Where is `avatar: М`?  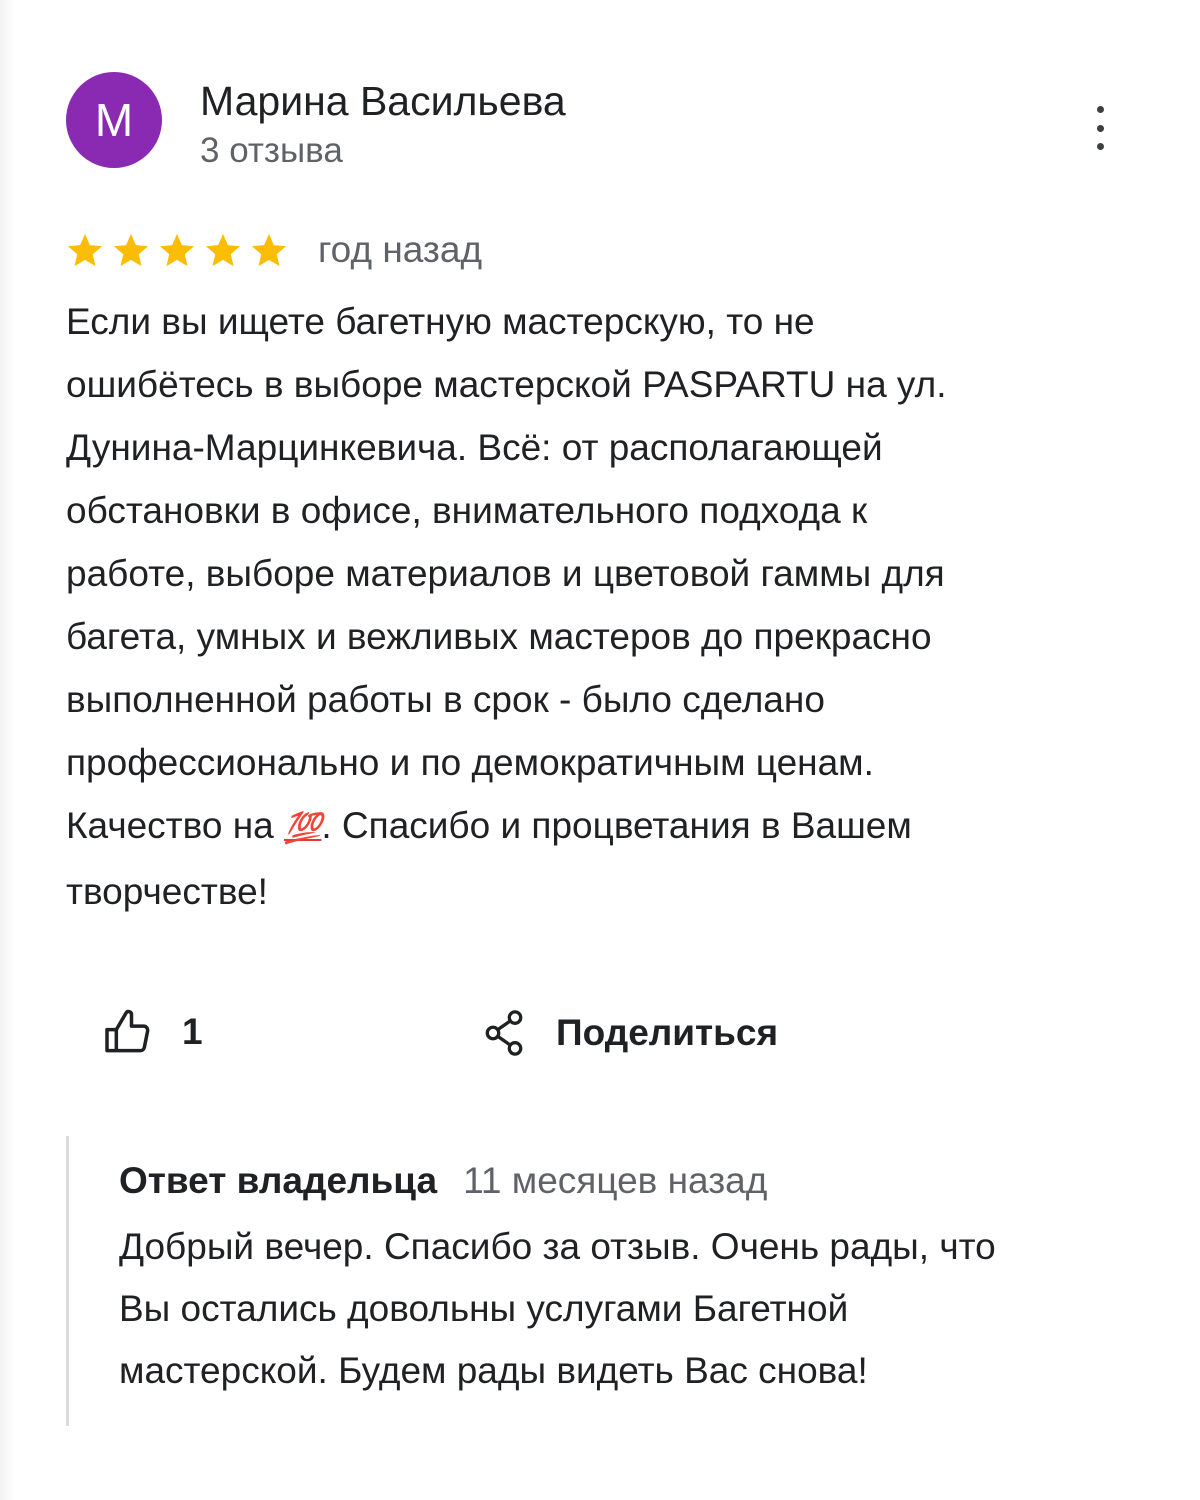
avatar: М is located at coordinates (114, 120).